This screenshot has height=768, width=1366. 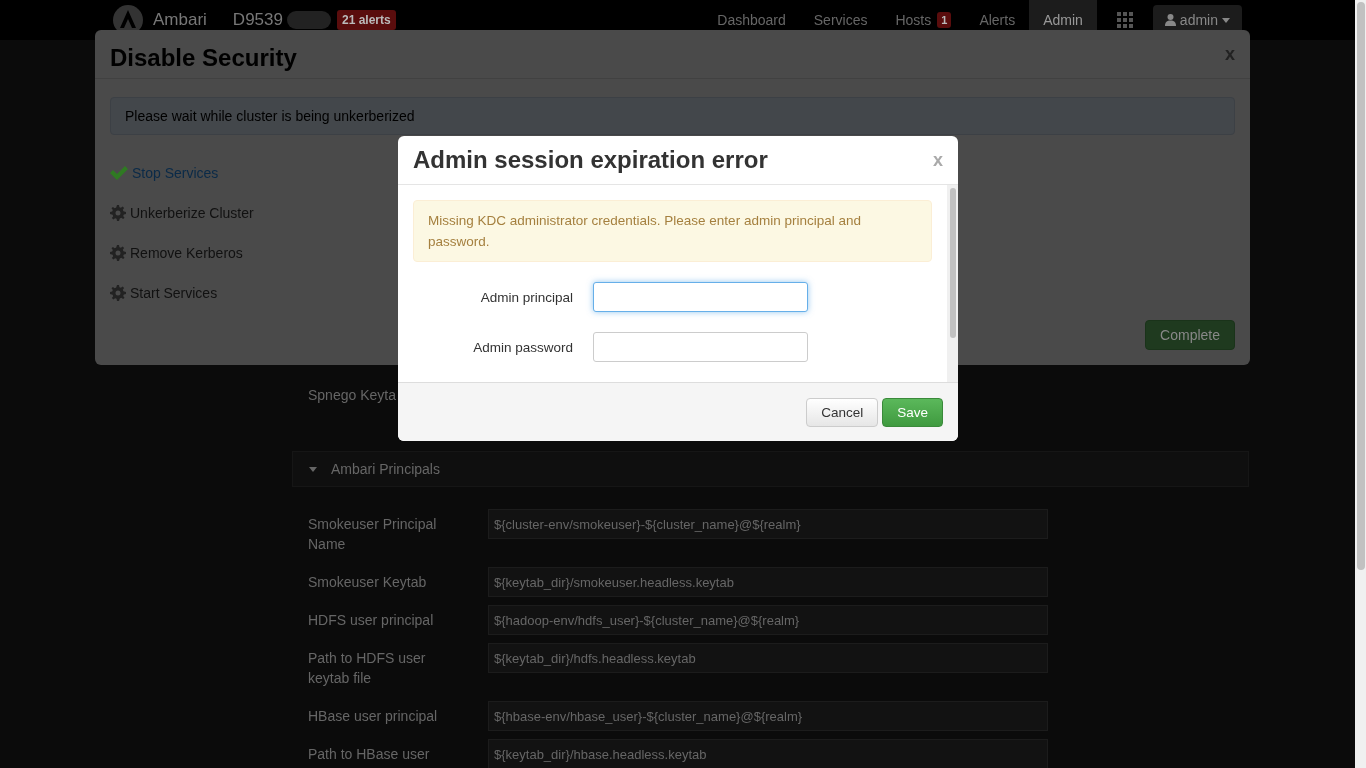 I want to click on config-field: ${cluster-env/smokeuser}-${cluster_name}@${realm}, so click(x=768, y=524).